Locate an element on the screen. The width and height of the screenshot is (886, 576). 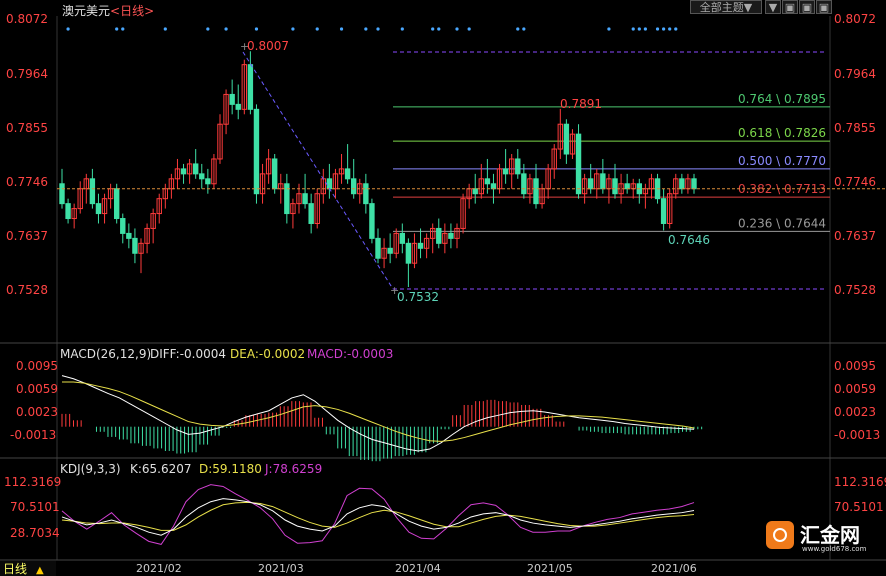
swing-high-label: 0.7891 is located at coordinates (581, 104).